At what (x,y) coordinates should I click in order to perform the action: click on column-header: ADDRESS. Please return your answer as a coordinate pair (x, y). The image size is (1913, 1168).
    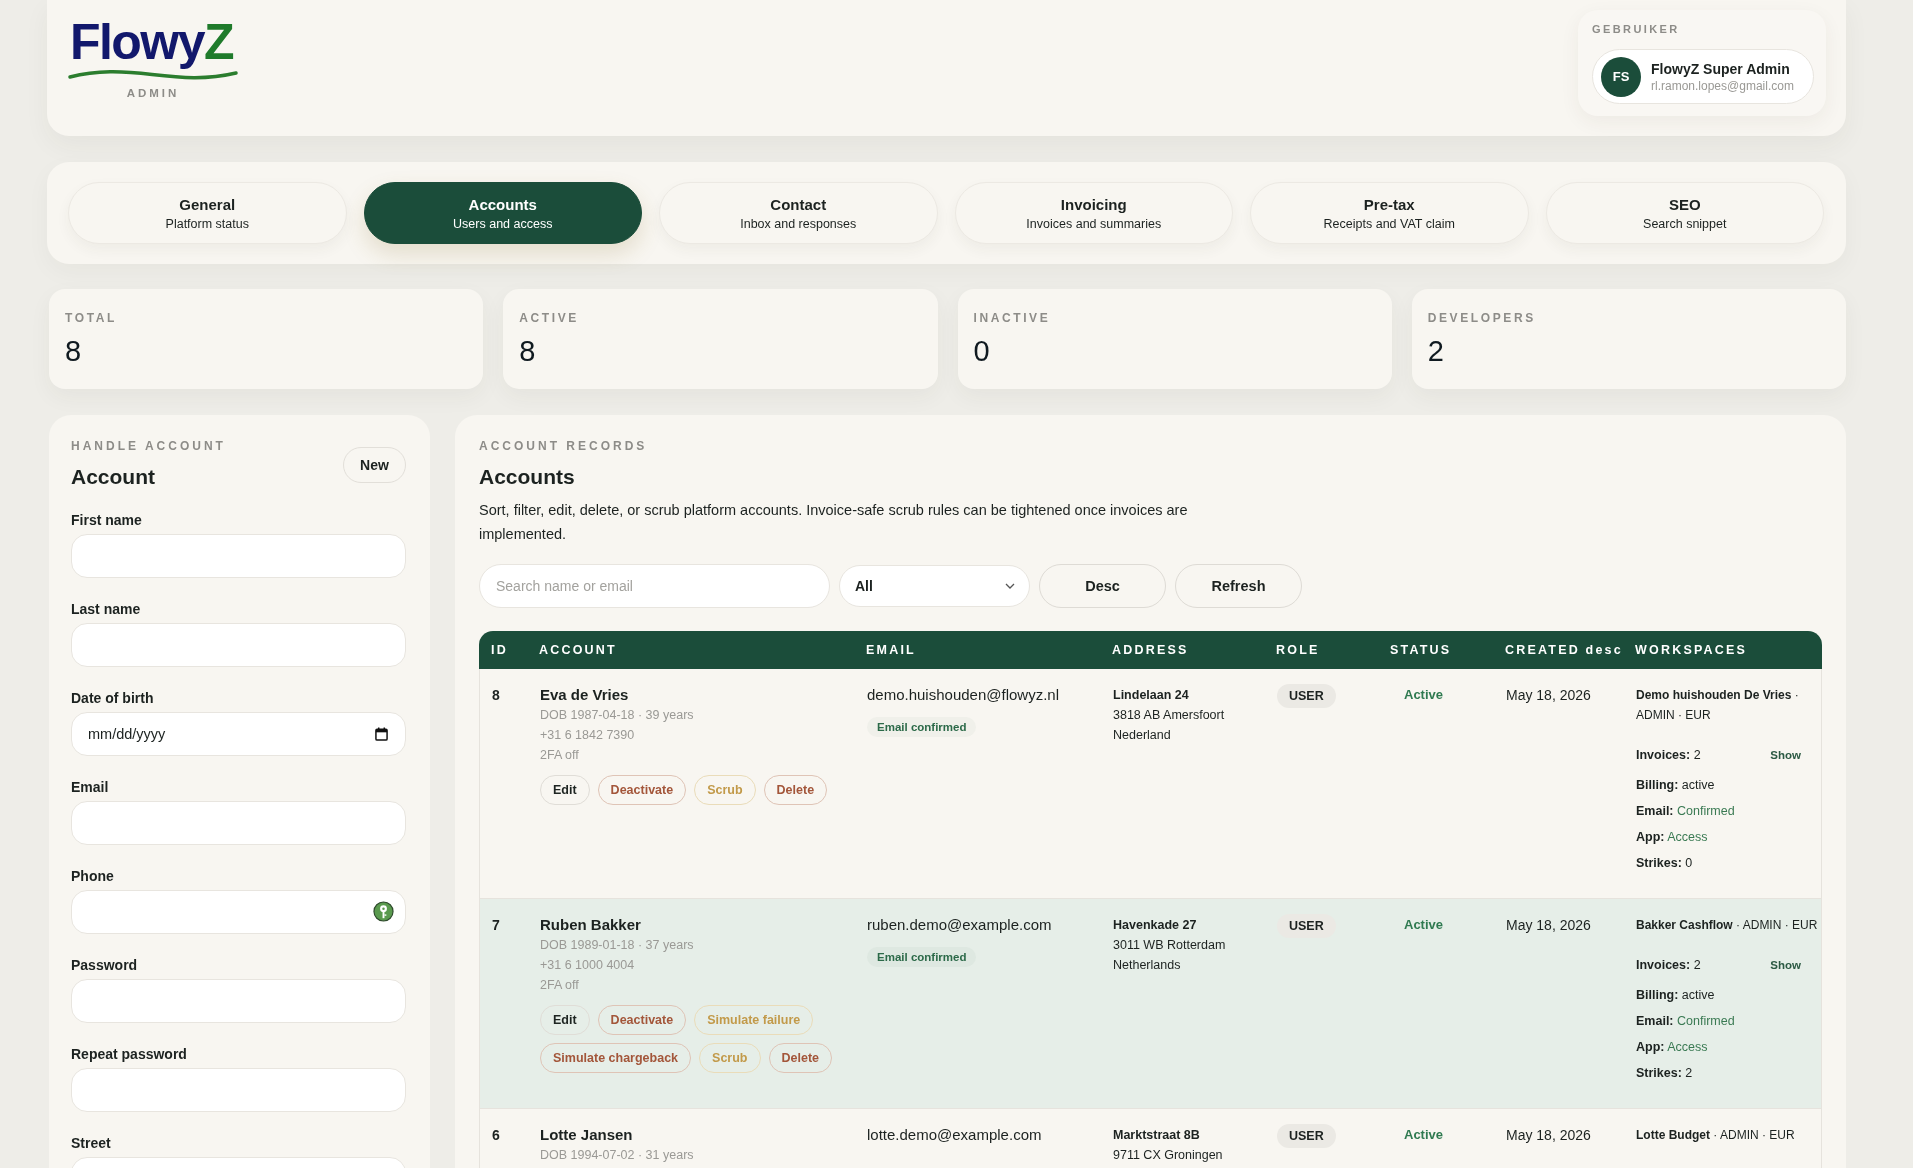
    Looking at the image, I should click on (1182, 650).